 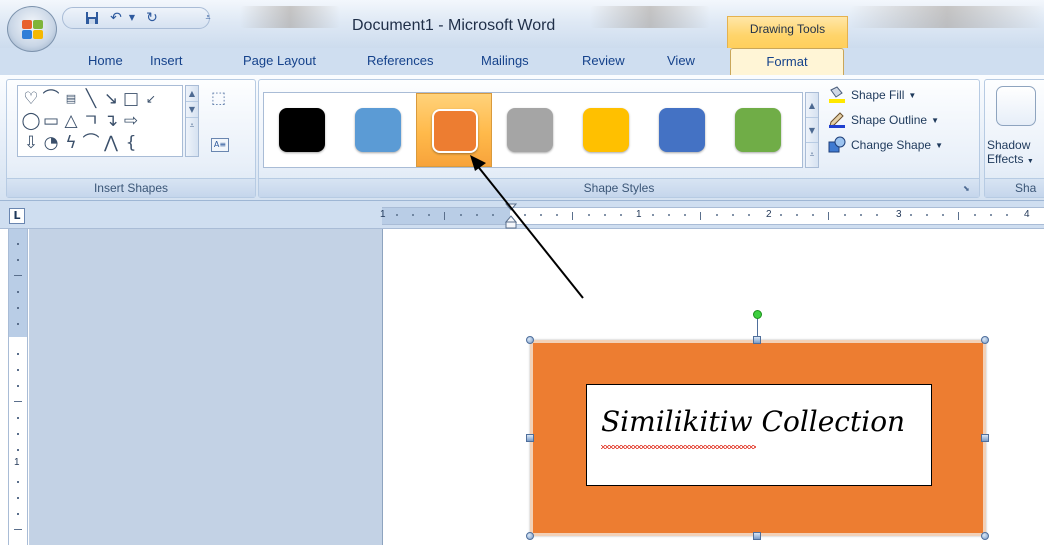 I want to click on horizontal-ruler: 1 1 2 3 4, so click(x=712, y=216).